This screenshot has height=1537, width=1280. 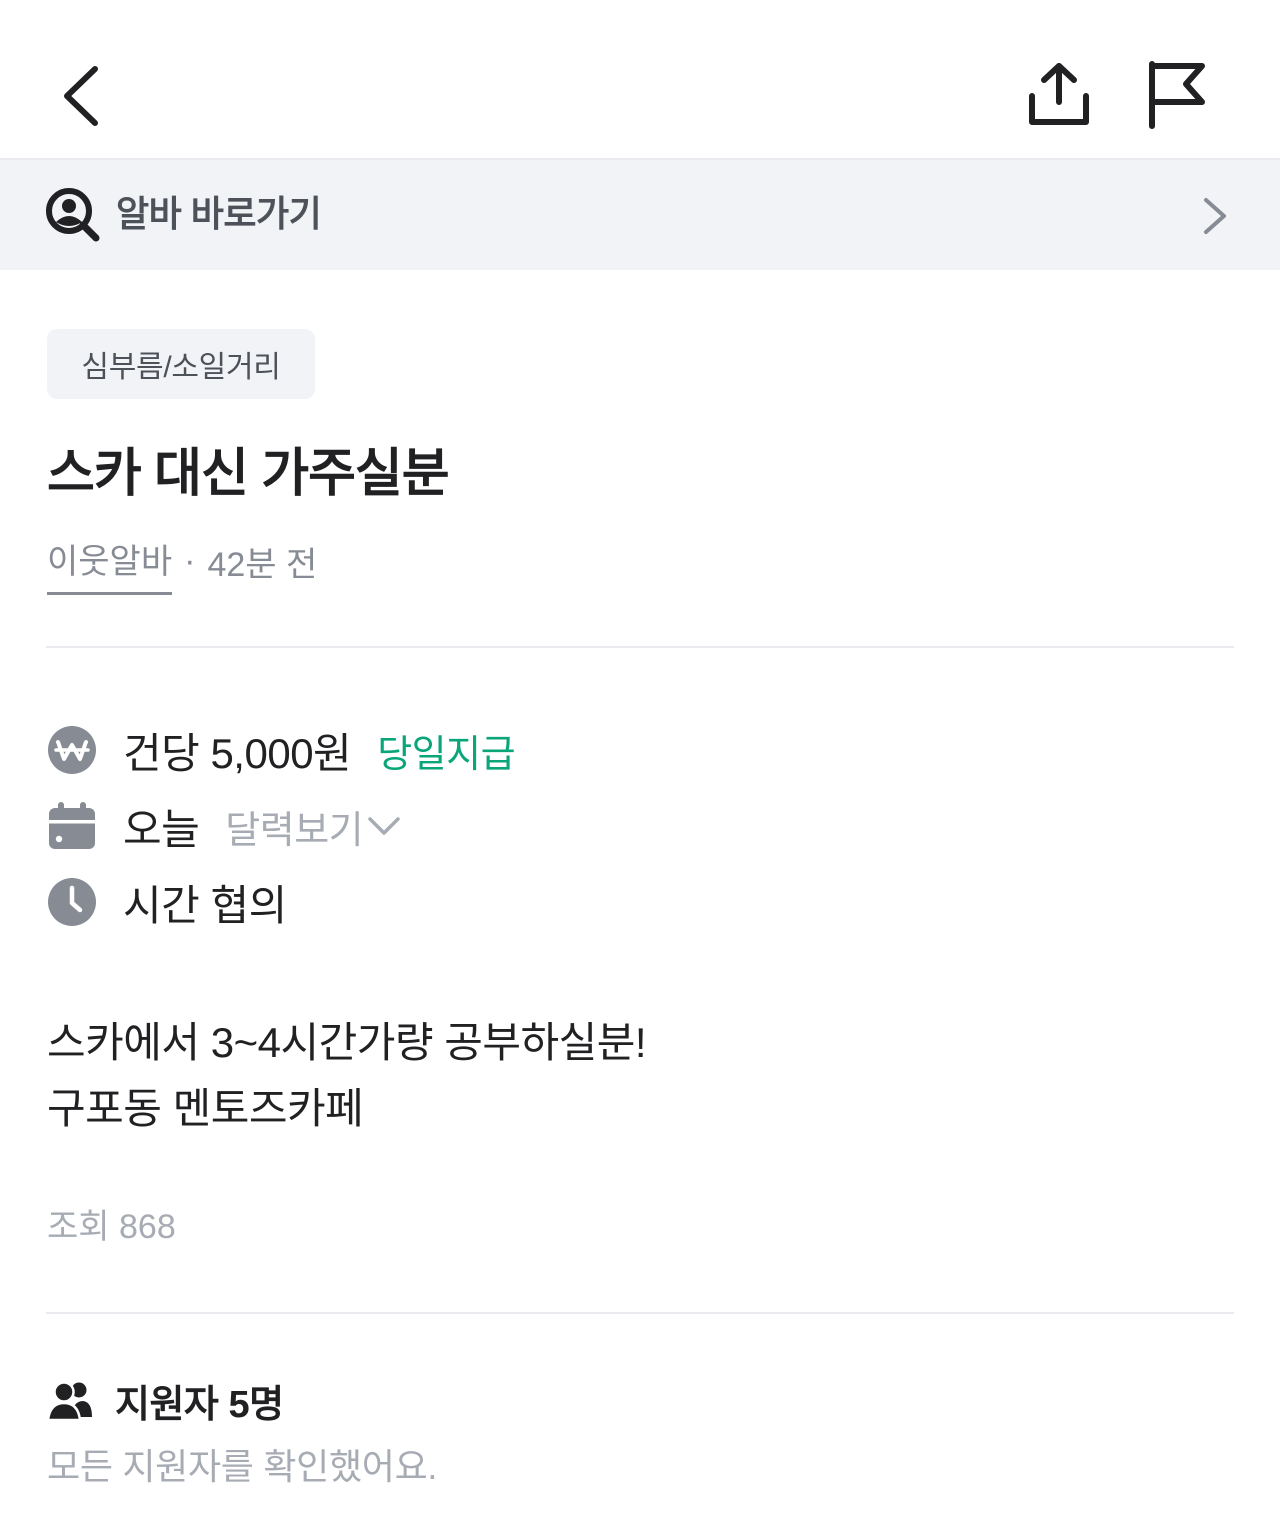 I want to click on report-button, so click(x=1177, y=95).